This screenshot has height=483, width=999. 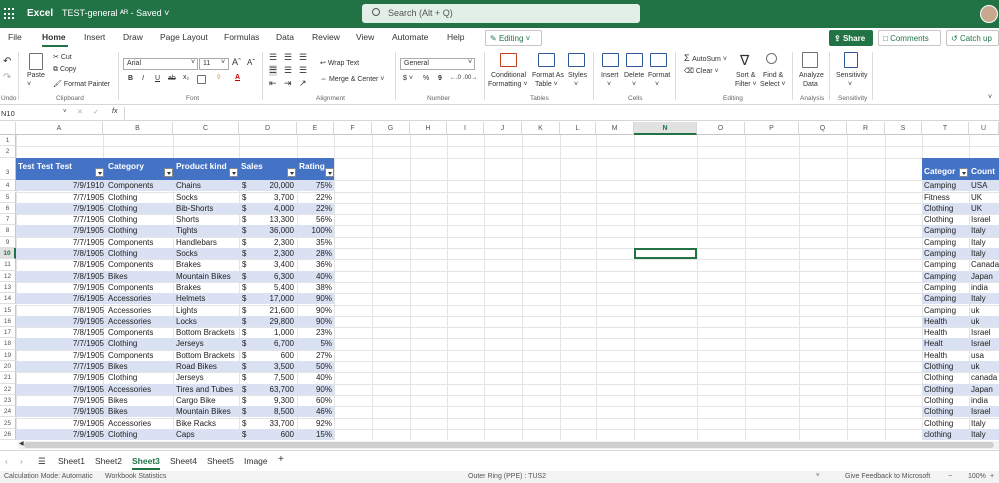 I want to click on decrease-font-icon: Aˇ, so click(x=251, y=62).